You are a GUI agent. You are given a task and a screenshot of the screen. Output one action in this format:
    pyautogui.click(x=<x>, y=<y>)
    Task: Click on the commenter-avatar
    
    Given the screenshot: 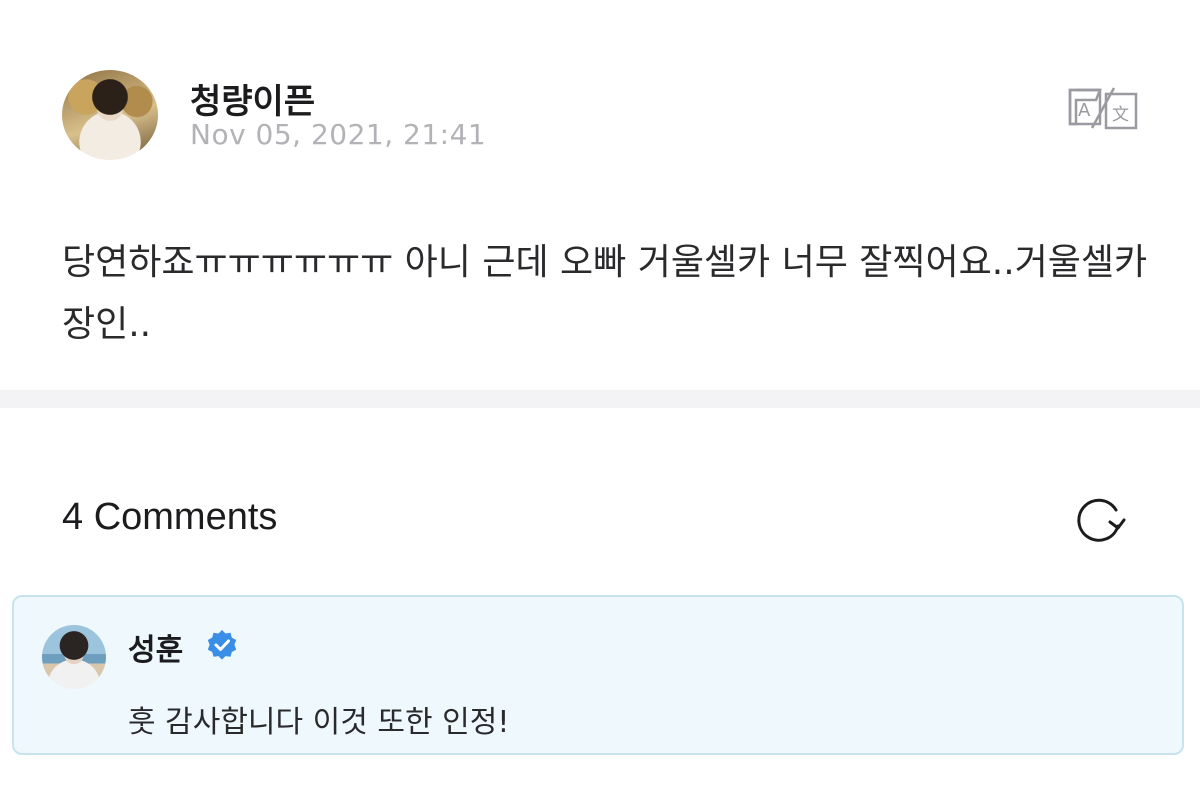 What is the action you would take?
    pyautogui.click(x=74, y=657)
    